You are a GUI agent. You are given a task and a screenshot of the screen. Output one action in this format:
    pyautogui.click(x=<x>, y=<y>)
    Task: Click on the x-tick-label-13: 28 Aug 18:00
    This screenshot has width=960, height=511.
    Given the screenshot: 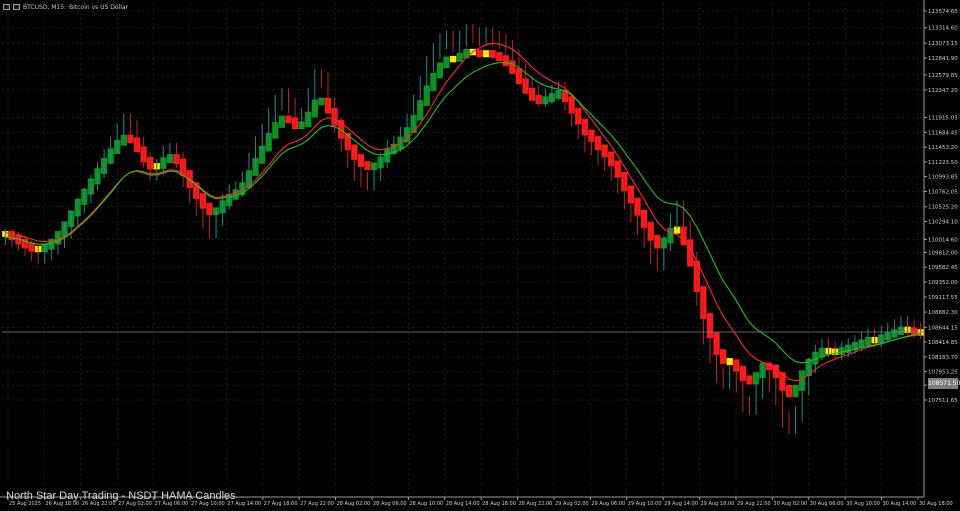 What is the action you would take?
    pyautogui.click(x=499, y=504)
    